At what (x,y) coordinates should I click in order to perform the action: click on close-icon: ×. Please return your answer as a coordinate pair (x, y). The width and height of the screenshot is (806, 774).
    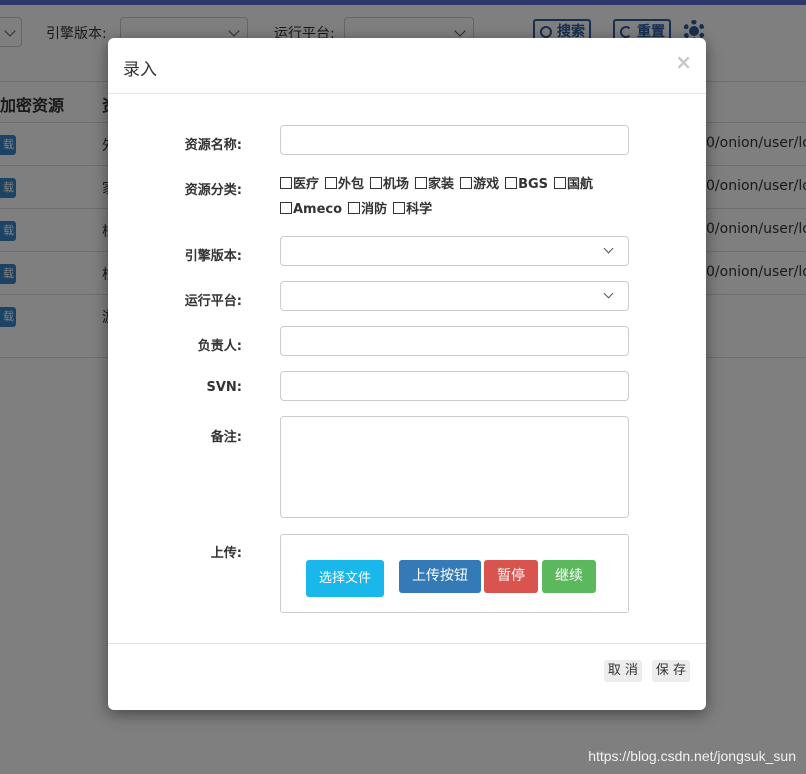
    Looking at the image, I should click on (683, 62).